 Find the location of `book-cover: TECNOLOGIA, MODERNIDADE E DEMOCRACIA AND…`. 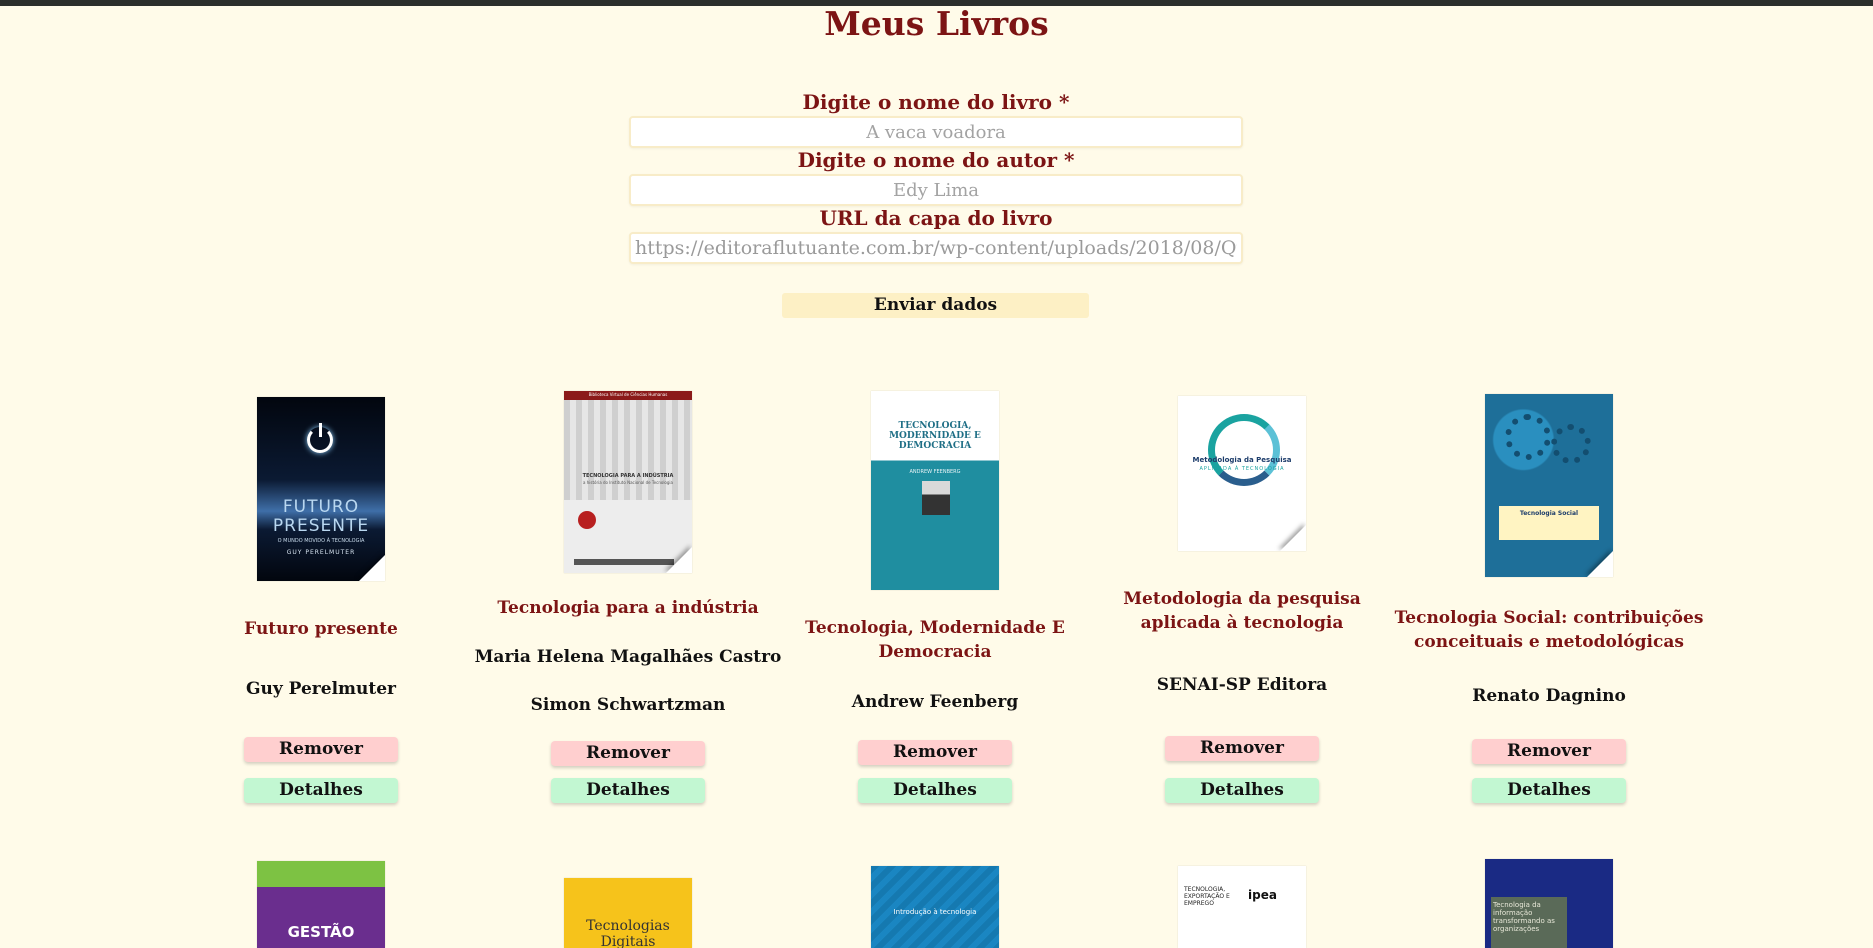

book-cover: TECNOLOGIA, MODERNIDADE E DEMOCRACIA AND… is located at coordinates (935, 490).